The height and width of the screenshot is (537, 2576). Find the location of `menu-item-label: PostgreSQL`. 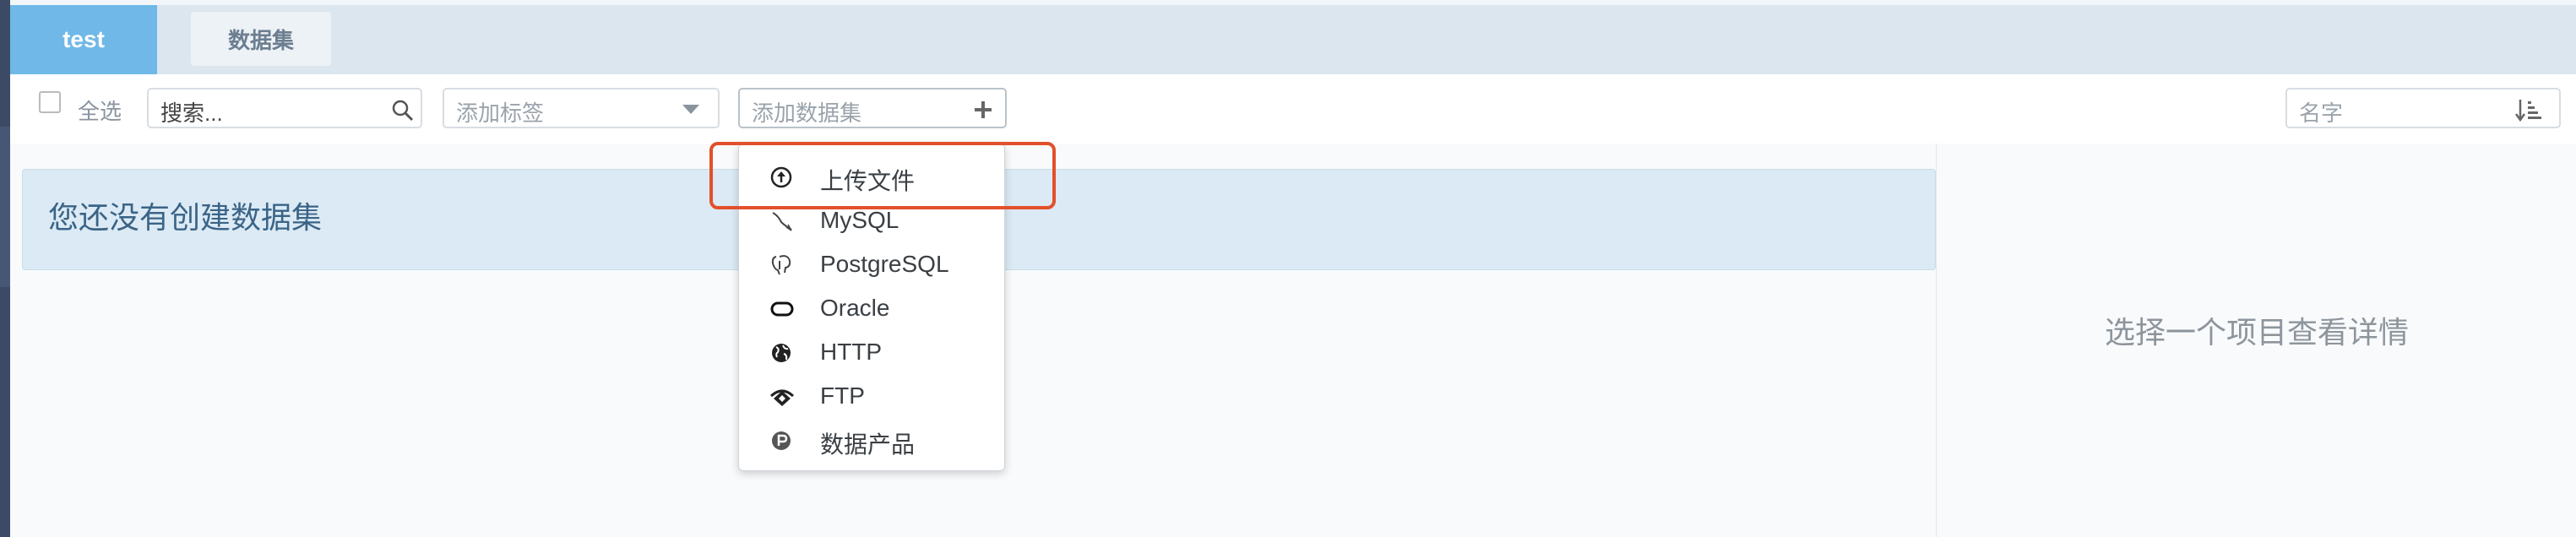

menu-item-label: PostgreSQL is located at coordinates (884, 264).